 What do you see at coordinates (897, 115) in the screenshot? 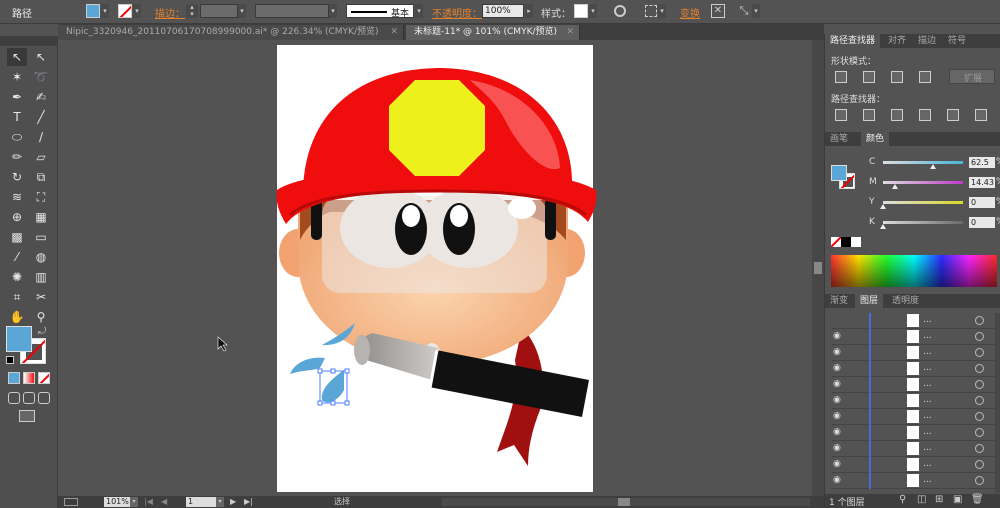
I see `merge-icon` at bounding box center [897, 115].